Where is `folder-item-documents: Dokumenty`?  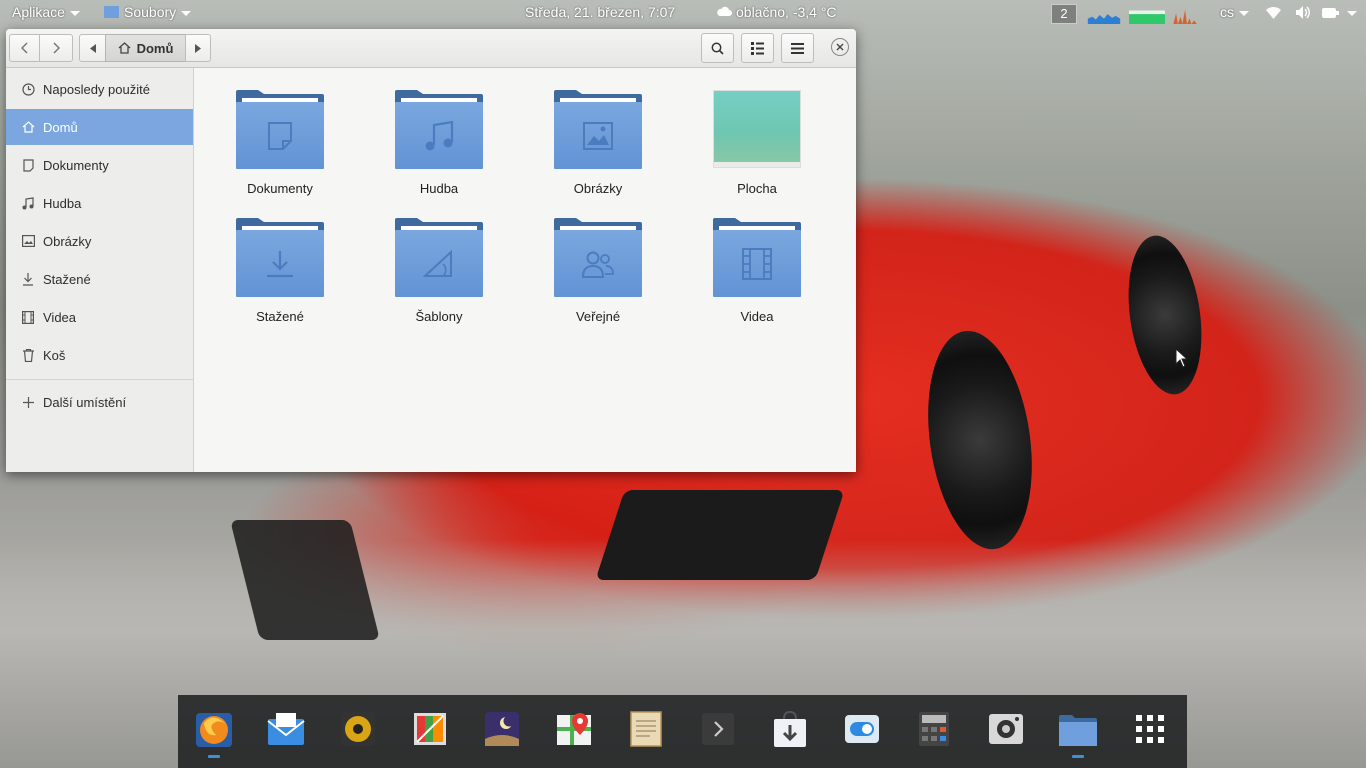
folder-item-documents: Dokumenty is located at coordinates (280, 140).